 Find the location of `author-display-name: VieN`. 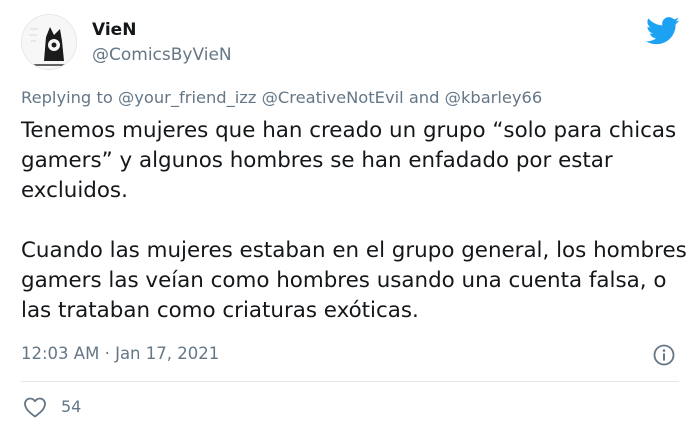

author-display-name: VieN is located at coordinates (114, 30).